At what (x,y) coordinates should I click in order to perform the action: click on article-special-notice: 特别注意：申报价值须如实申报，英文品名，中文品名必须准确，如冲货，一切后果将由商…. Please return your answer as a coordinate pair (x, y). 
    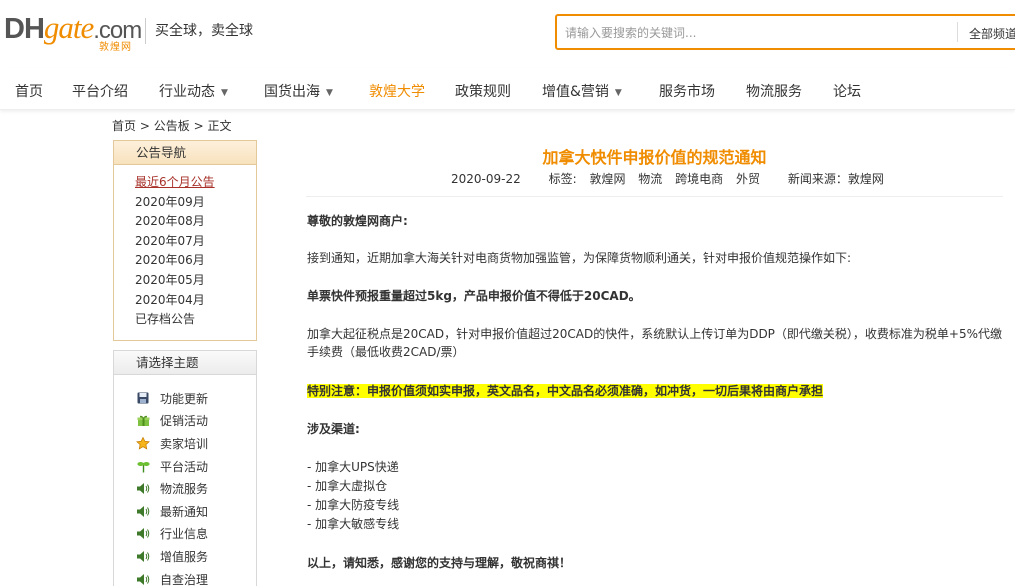
    Looking at the image, I should click on (565, 391).